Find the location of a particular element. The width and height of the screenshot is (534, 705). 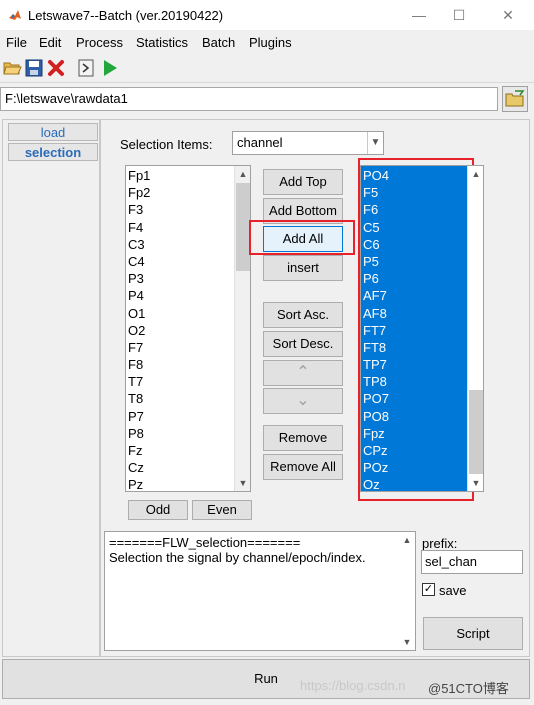

save-label: save is located at coordinates (453, 590).